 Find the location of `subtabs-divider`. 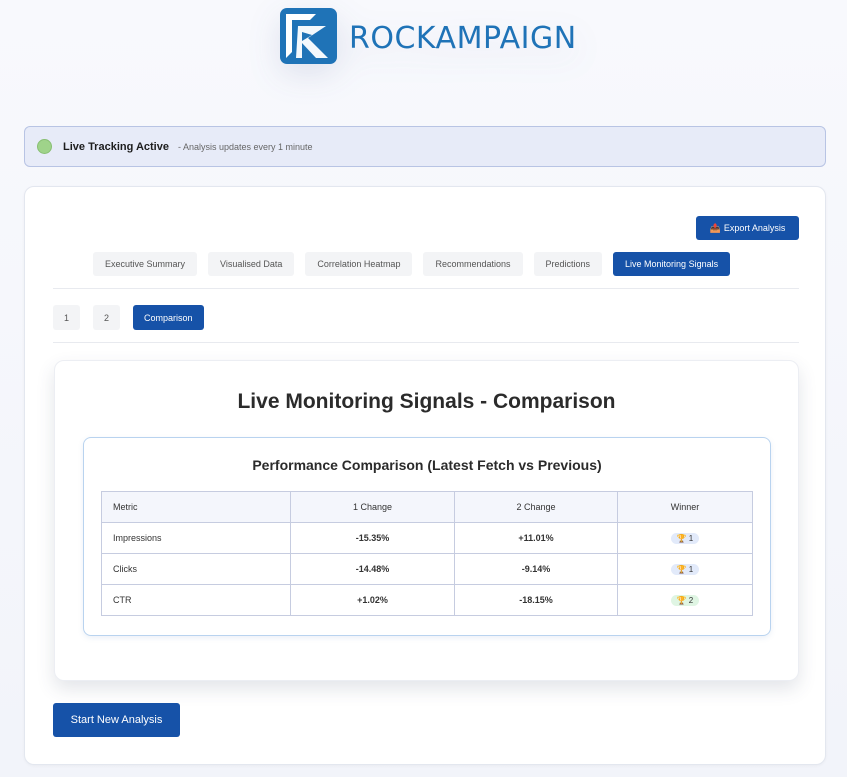

subtabs-divider is located at coordinates (426, 342).